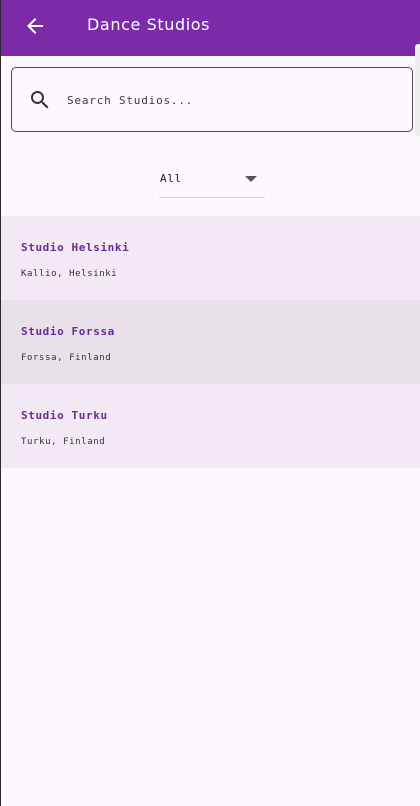 This screenshot has height=806, width=420. What do you see at coordinates (251, 179) in the screenshot?
I see `dropdown-arrow-icon` at bounding box center [251, 179].